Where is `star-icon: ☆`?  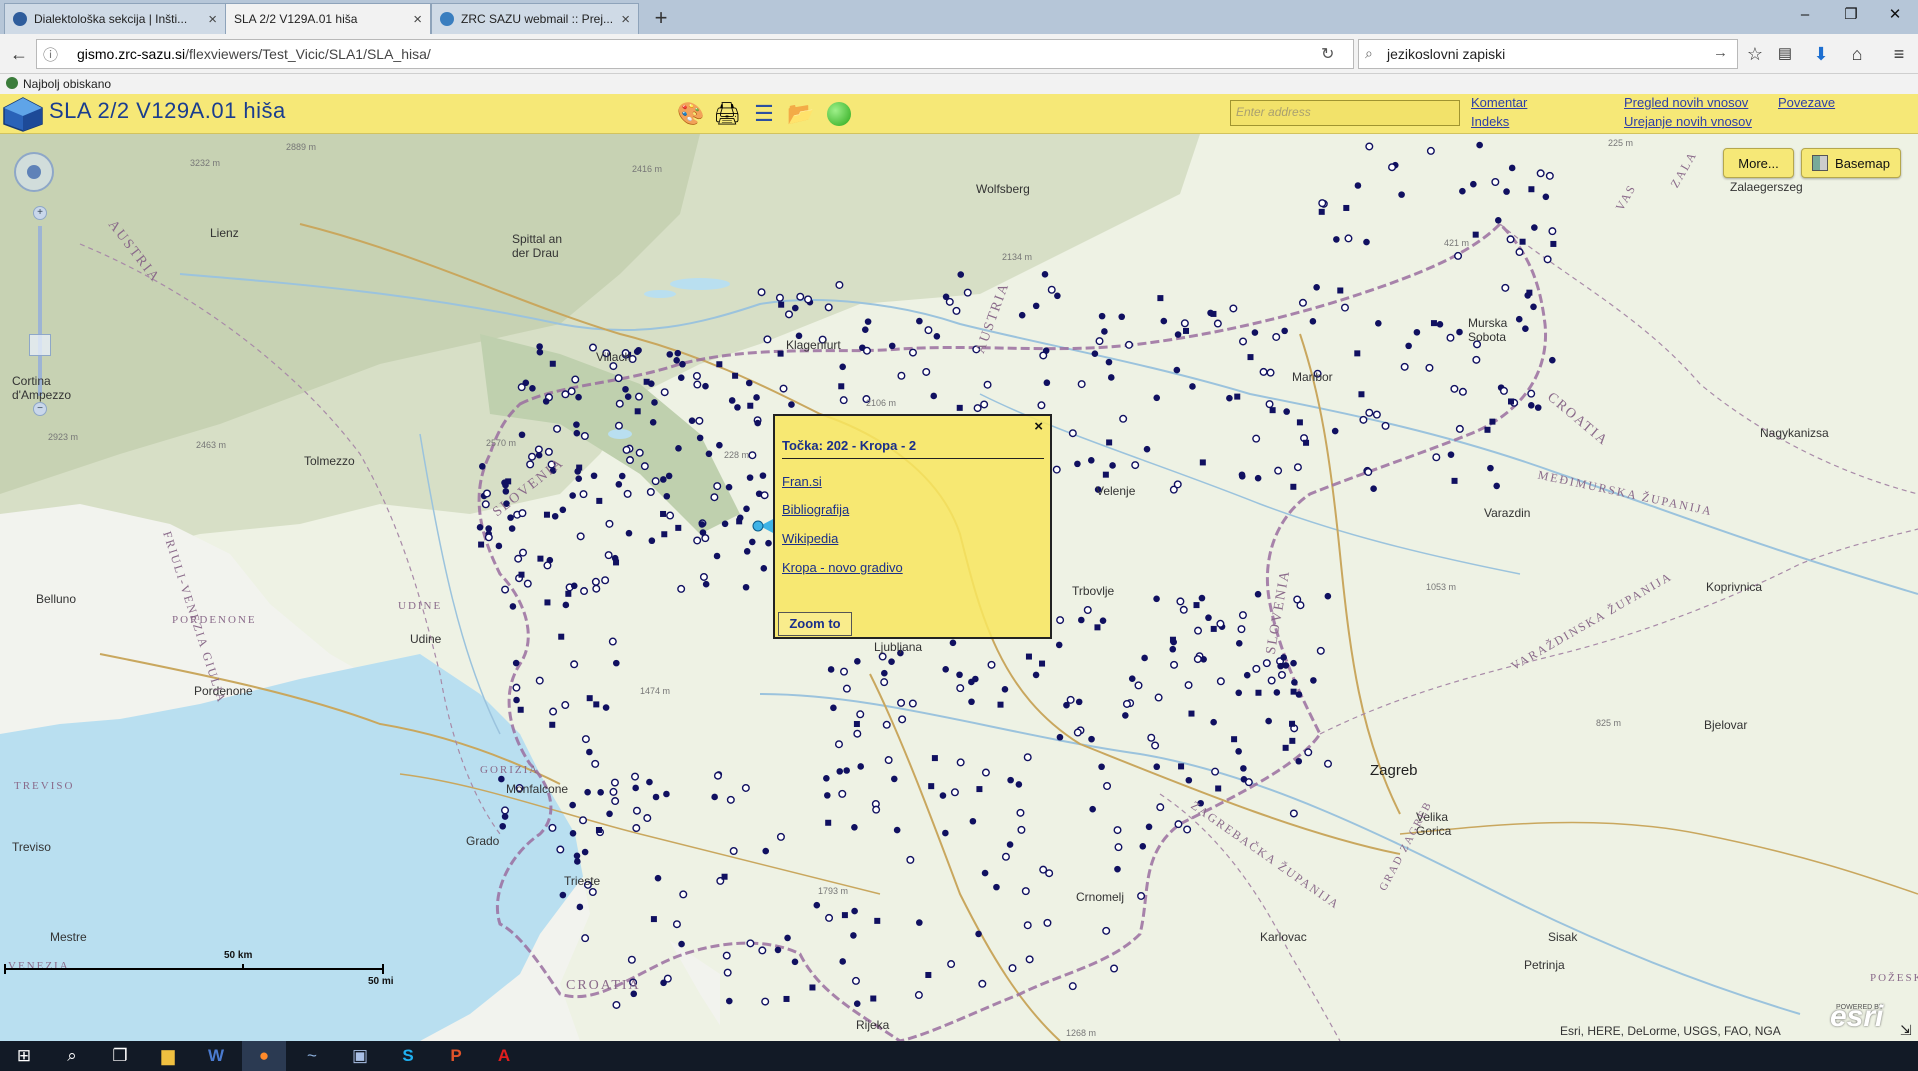
star-icon: ☆ is located at coordinates (1755, 54).